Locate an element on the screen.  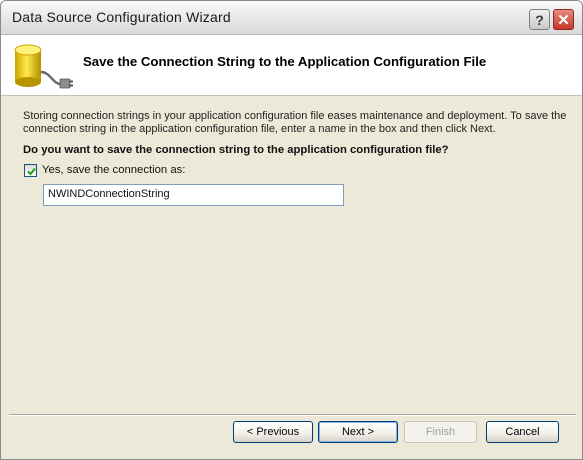
window-title: Data Source Configuration Wizard is located at coordinates (121, 17).